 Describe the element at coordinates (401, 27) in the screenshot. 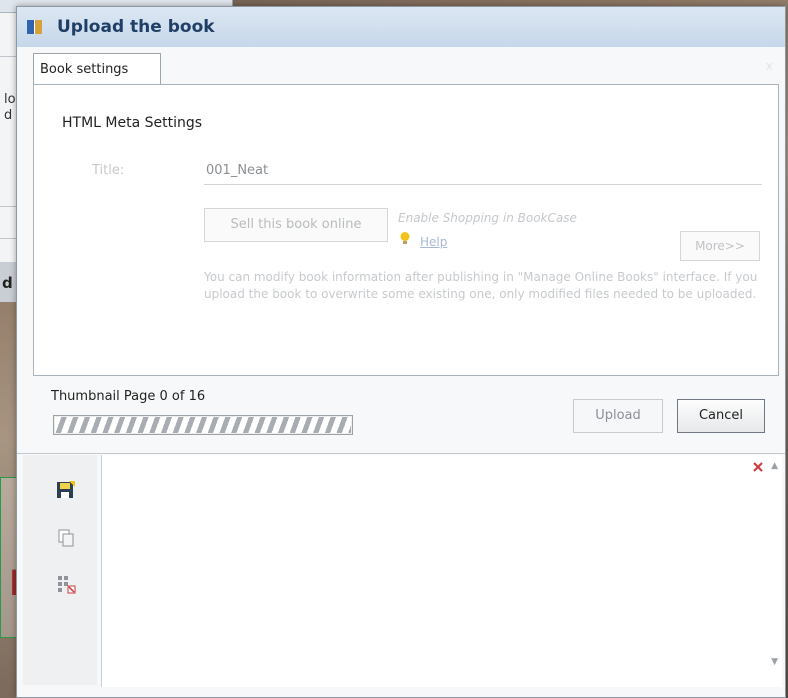

I see `dialog-titlebar: Upload the book` at that location.